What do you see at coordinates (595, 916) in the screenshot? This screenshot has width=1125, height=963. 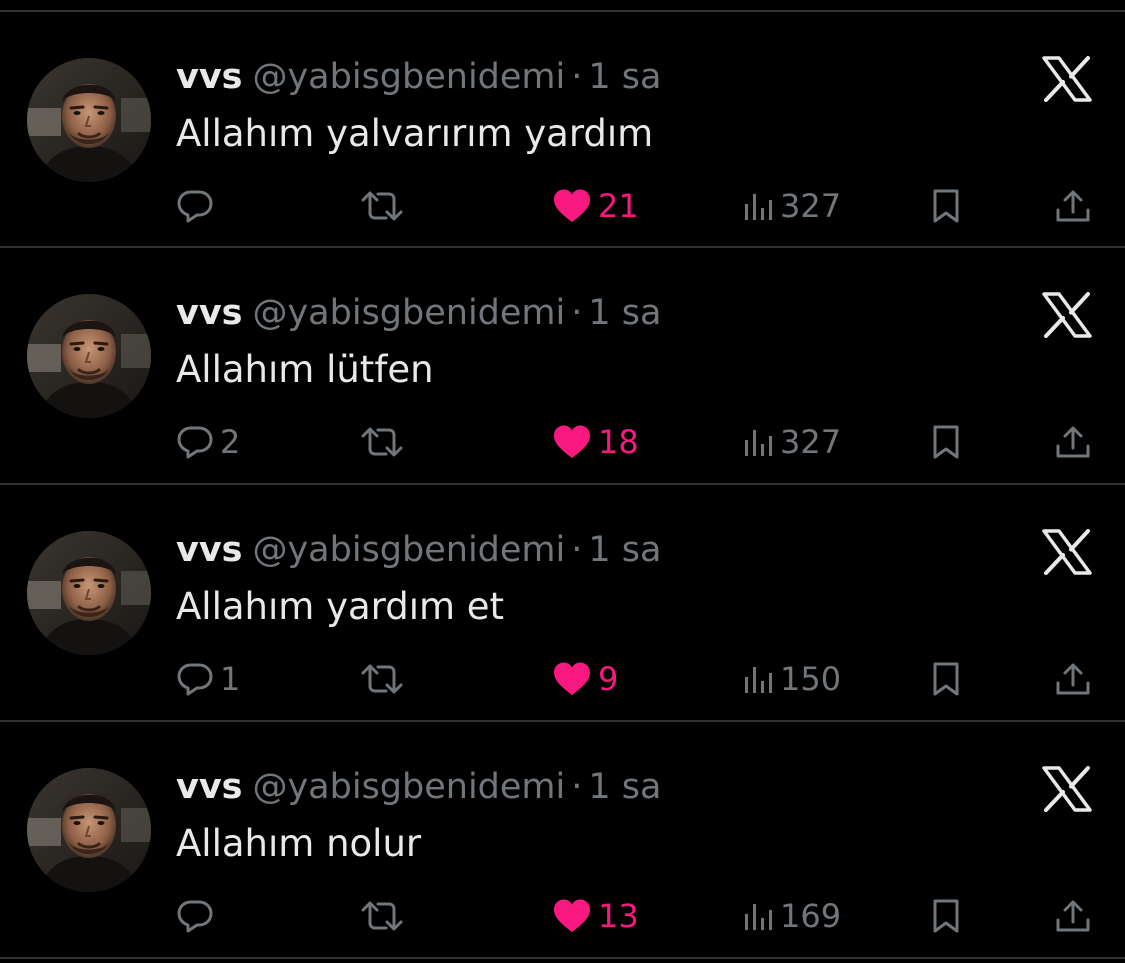 I see `like-button: 13` at bounding box center [595, 916].